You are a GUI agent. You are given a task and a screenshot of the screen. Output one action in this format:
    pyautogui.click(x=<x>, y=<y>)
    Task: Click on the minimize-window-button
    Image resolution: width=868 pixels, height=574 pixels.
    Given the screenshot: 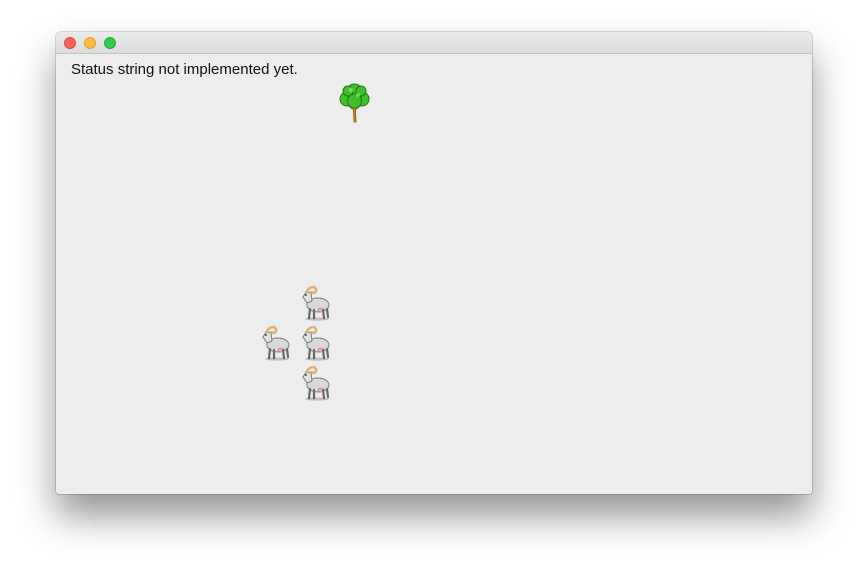 What is the action you would take?
    pyautogui.click(x=90, y=43)
    